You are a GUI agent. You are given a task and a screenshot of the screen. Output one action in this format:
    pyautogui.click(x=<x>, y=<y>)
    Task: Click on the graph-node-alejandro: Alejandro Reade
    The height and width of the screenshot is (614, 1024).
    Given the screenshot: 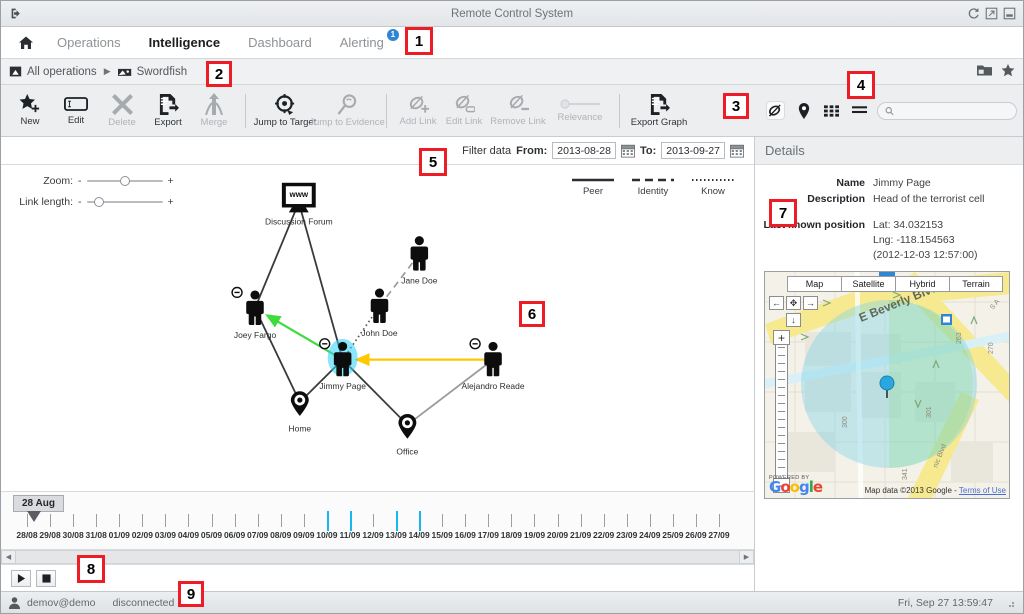 What is the action you would take?
    pyautogui.click(x=493, y=364)
    